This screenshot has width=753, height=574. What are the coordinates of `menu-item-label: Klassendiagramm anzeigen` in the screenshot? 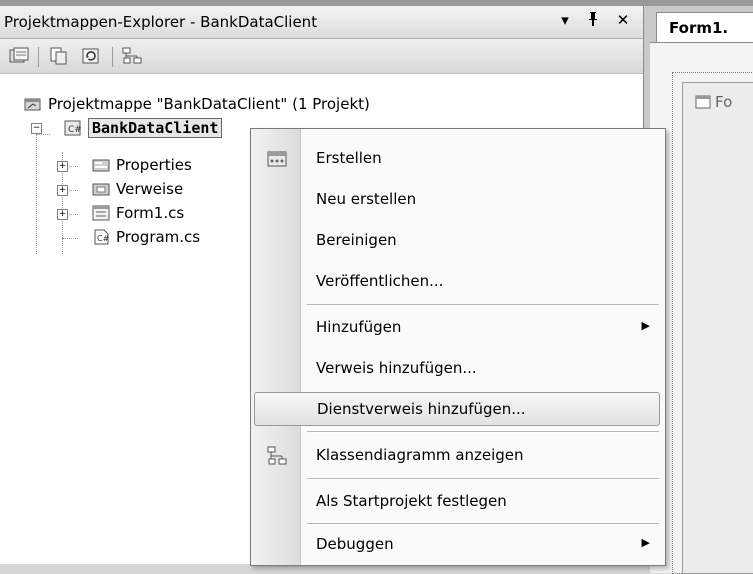 It's located at (420, 455).